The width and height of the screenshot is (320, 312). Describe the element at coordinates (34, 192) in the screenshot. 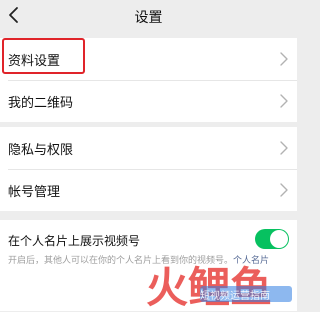

I see `list-item-label: 帐号管理` at that location.